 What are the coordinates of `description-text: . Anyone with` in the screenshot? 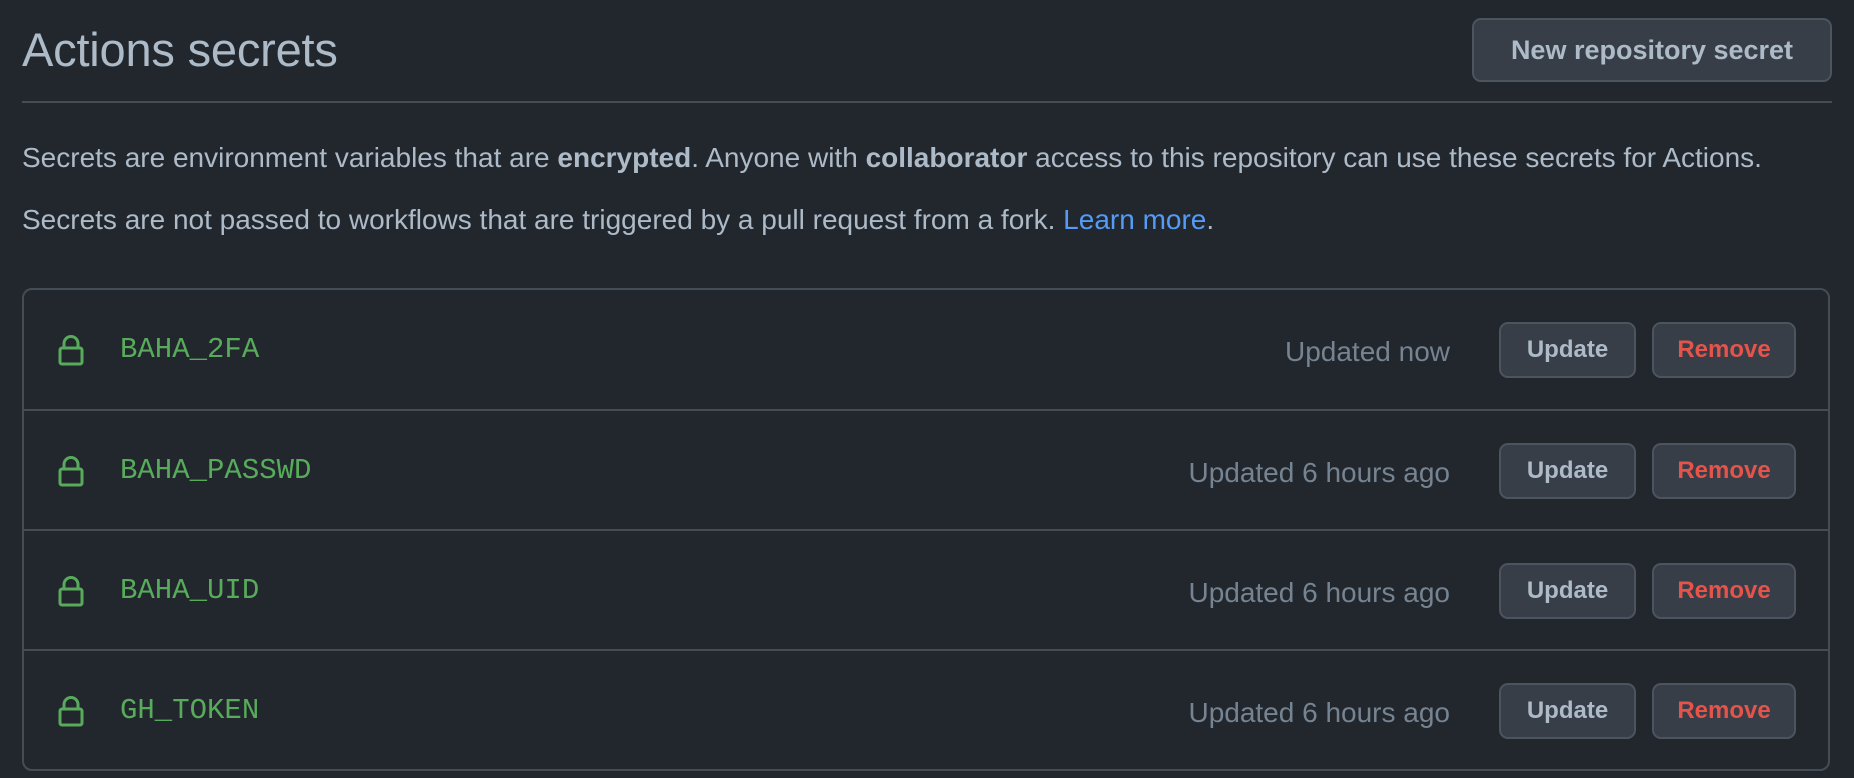 It's located at (778, 157).